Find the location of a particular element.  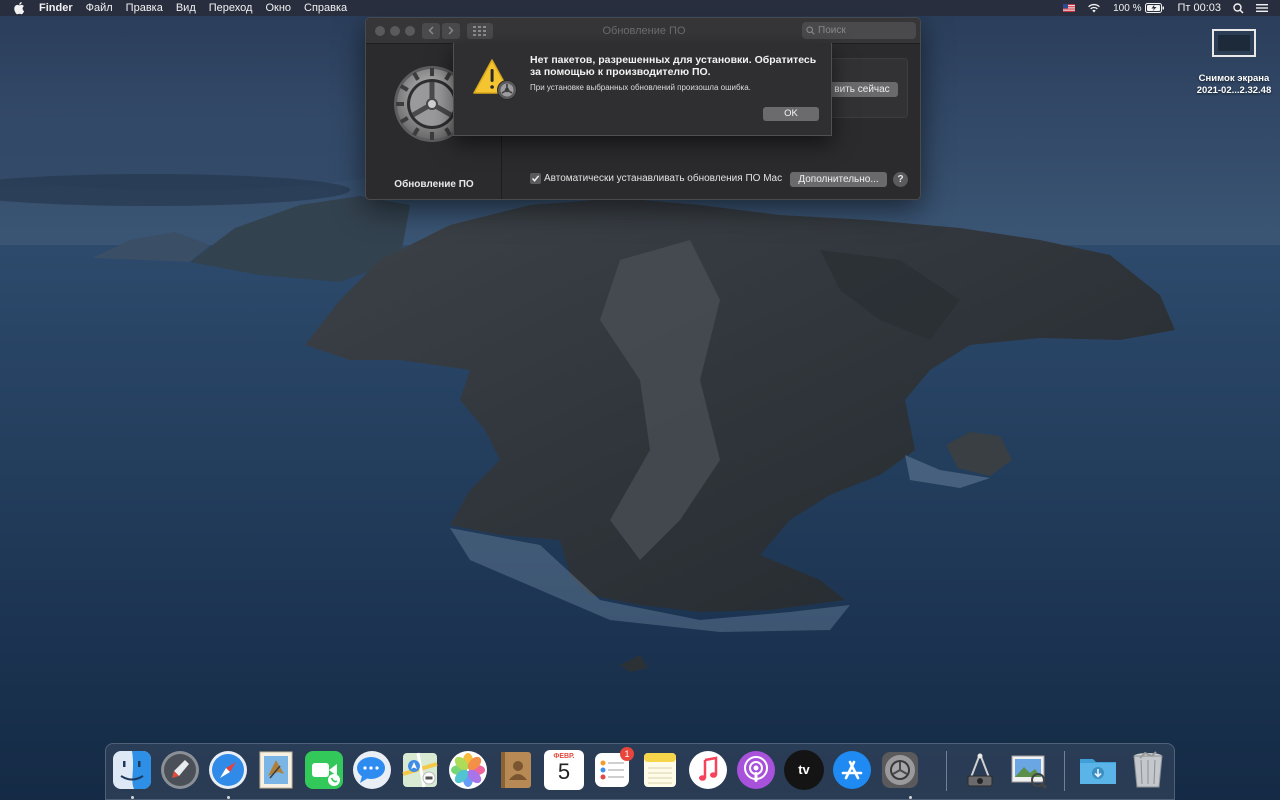

calendar-icon: ФЕВР. 5 is located at coordinates (564, 770).